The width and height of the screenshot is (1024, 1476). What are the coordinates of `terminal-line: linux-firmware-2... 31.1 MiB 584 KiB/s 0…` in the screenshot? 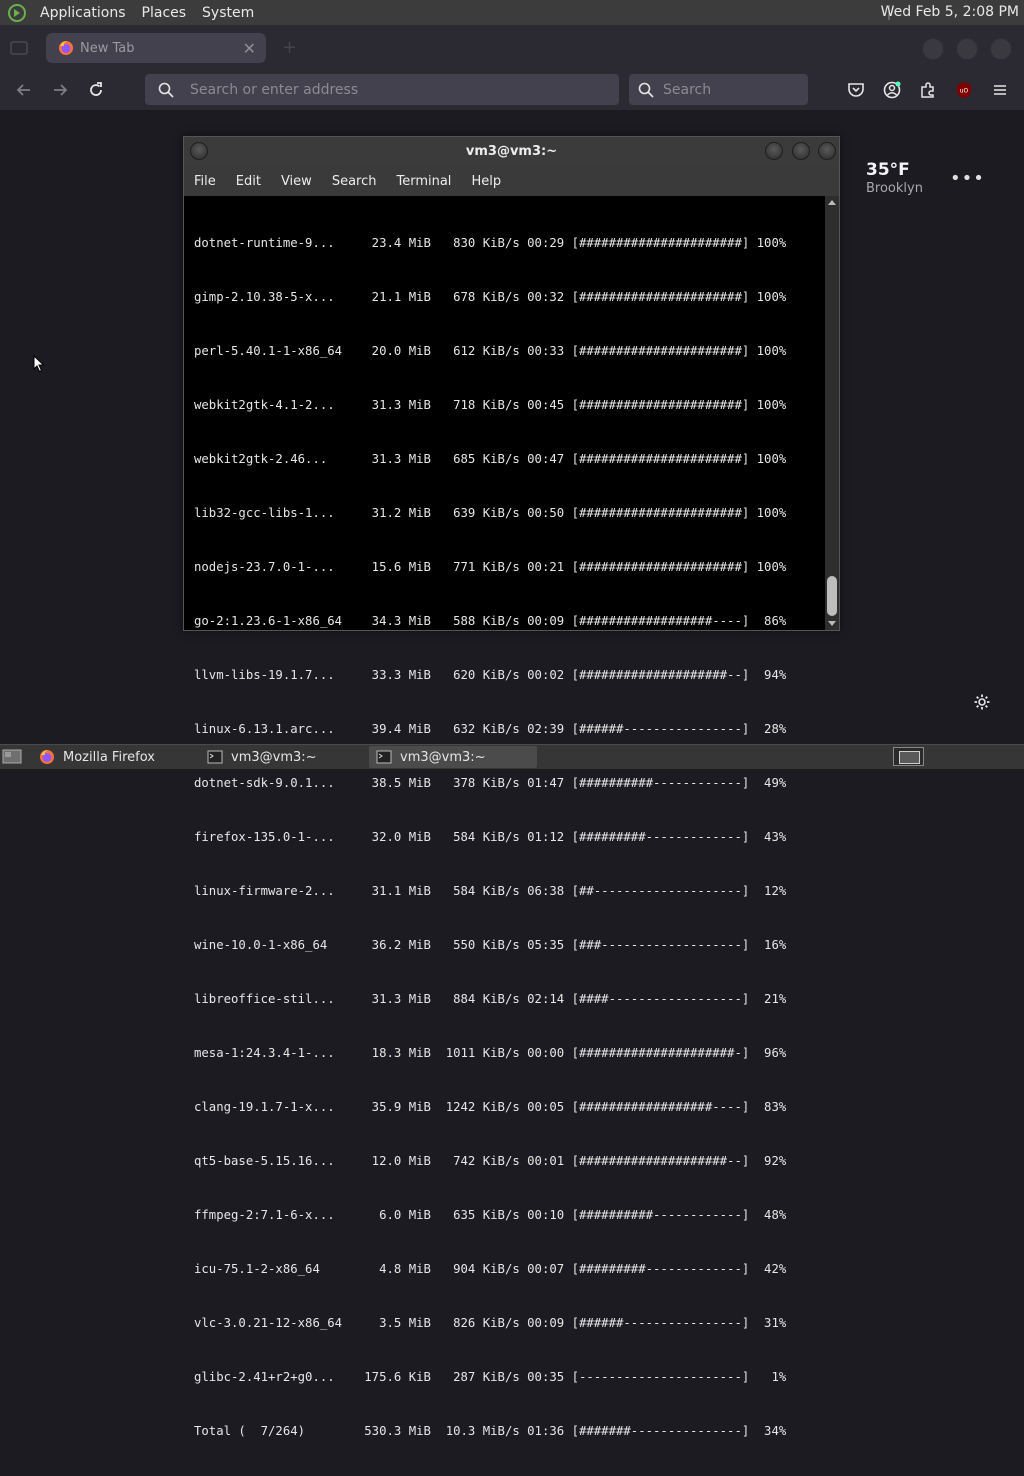 It's located at (490, 891).